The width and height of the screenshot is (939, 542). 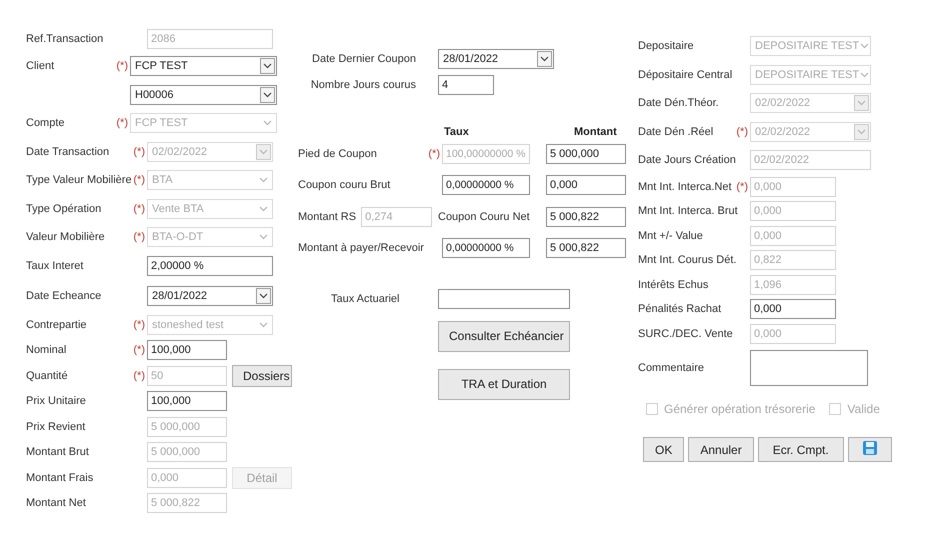 What do you see at coordinates (671, 368) in the screenshot?
I see `field-label: Commentaire` at bounding box center [671, 368].